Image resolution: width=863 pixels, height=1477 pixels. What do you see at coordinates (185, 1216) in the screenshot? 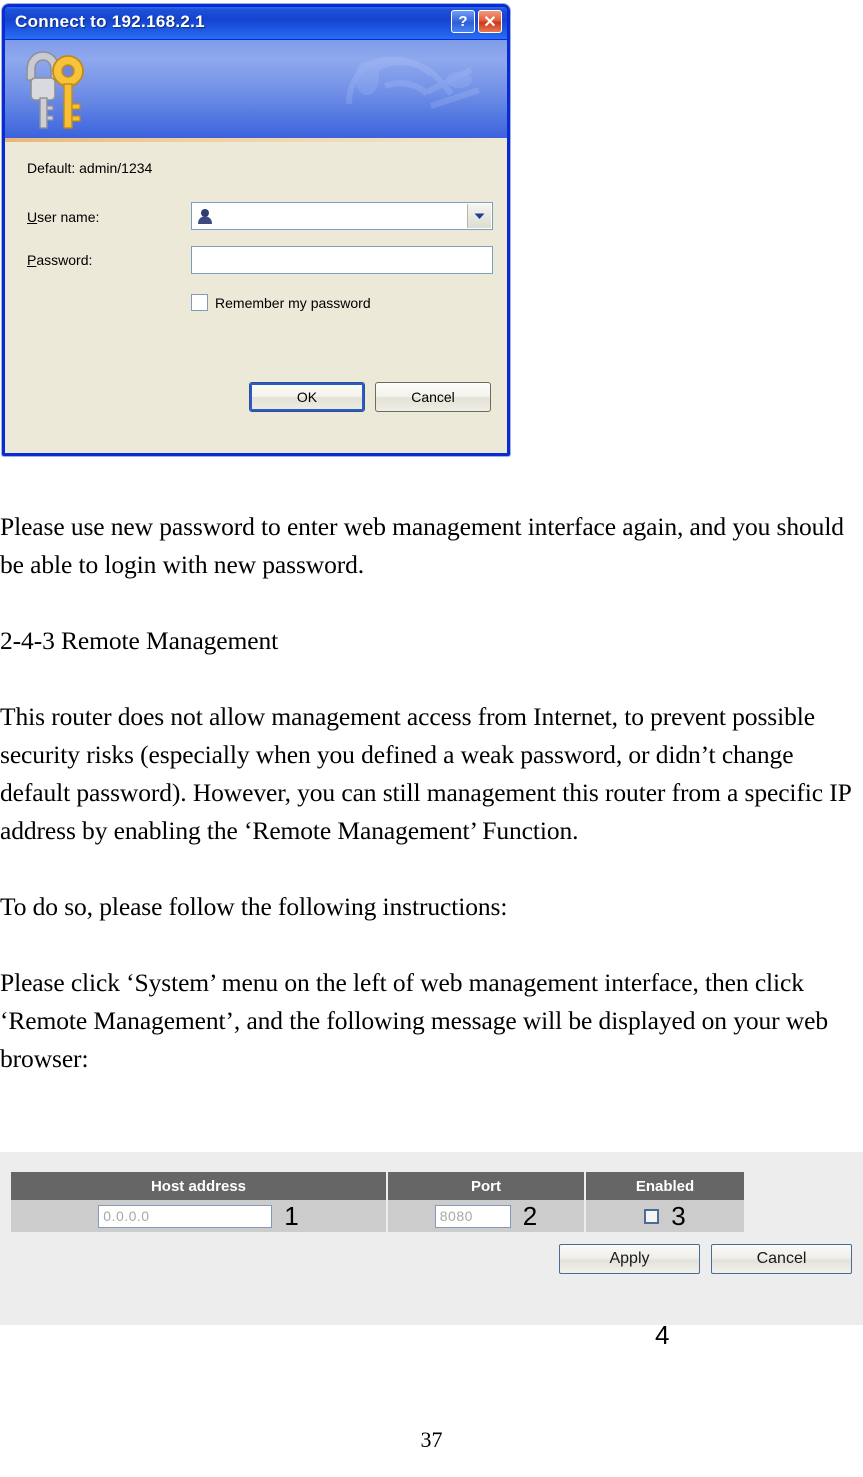
I see `host-address-input: 0.0.0.0` at bounding box center [185, 1216].